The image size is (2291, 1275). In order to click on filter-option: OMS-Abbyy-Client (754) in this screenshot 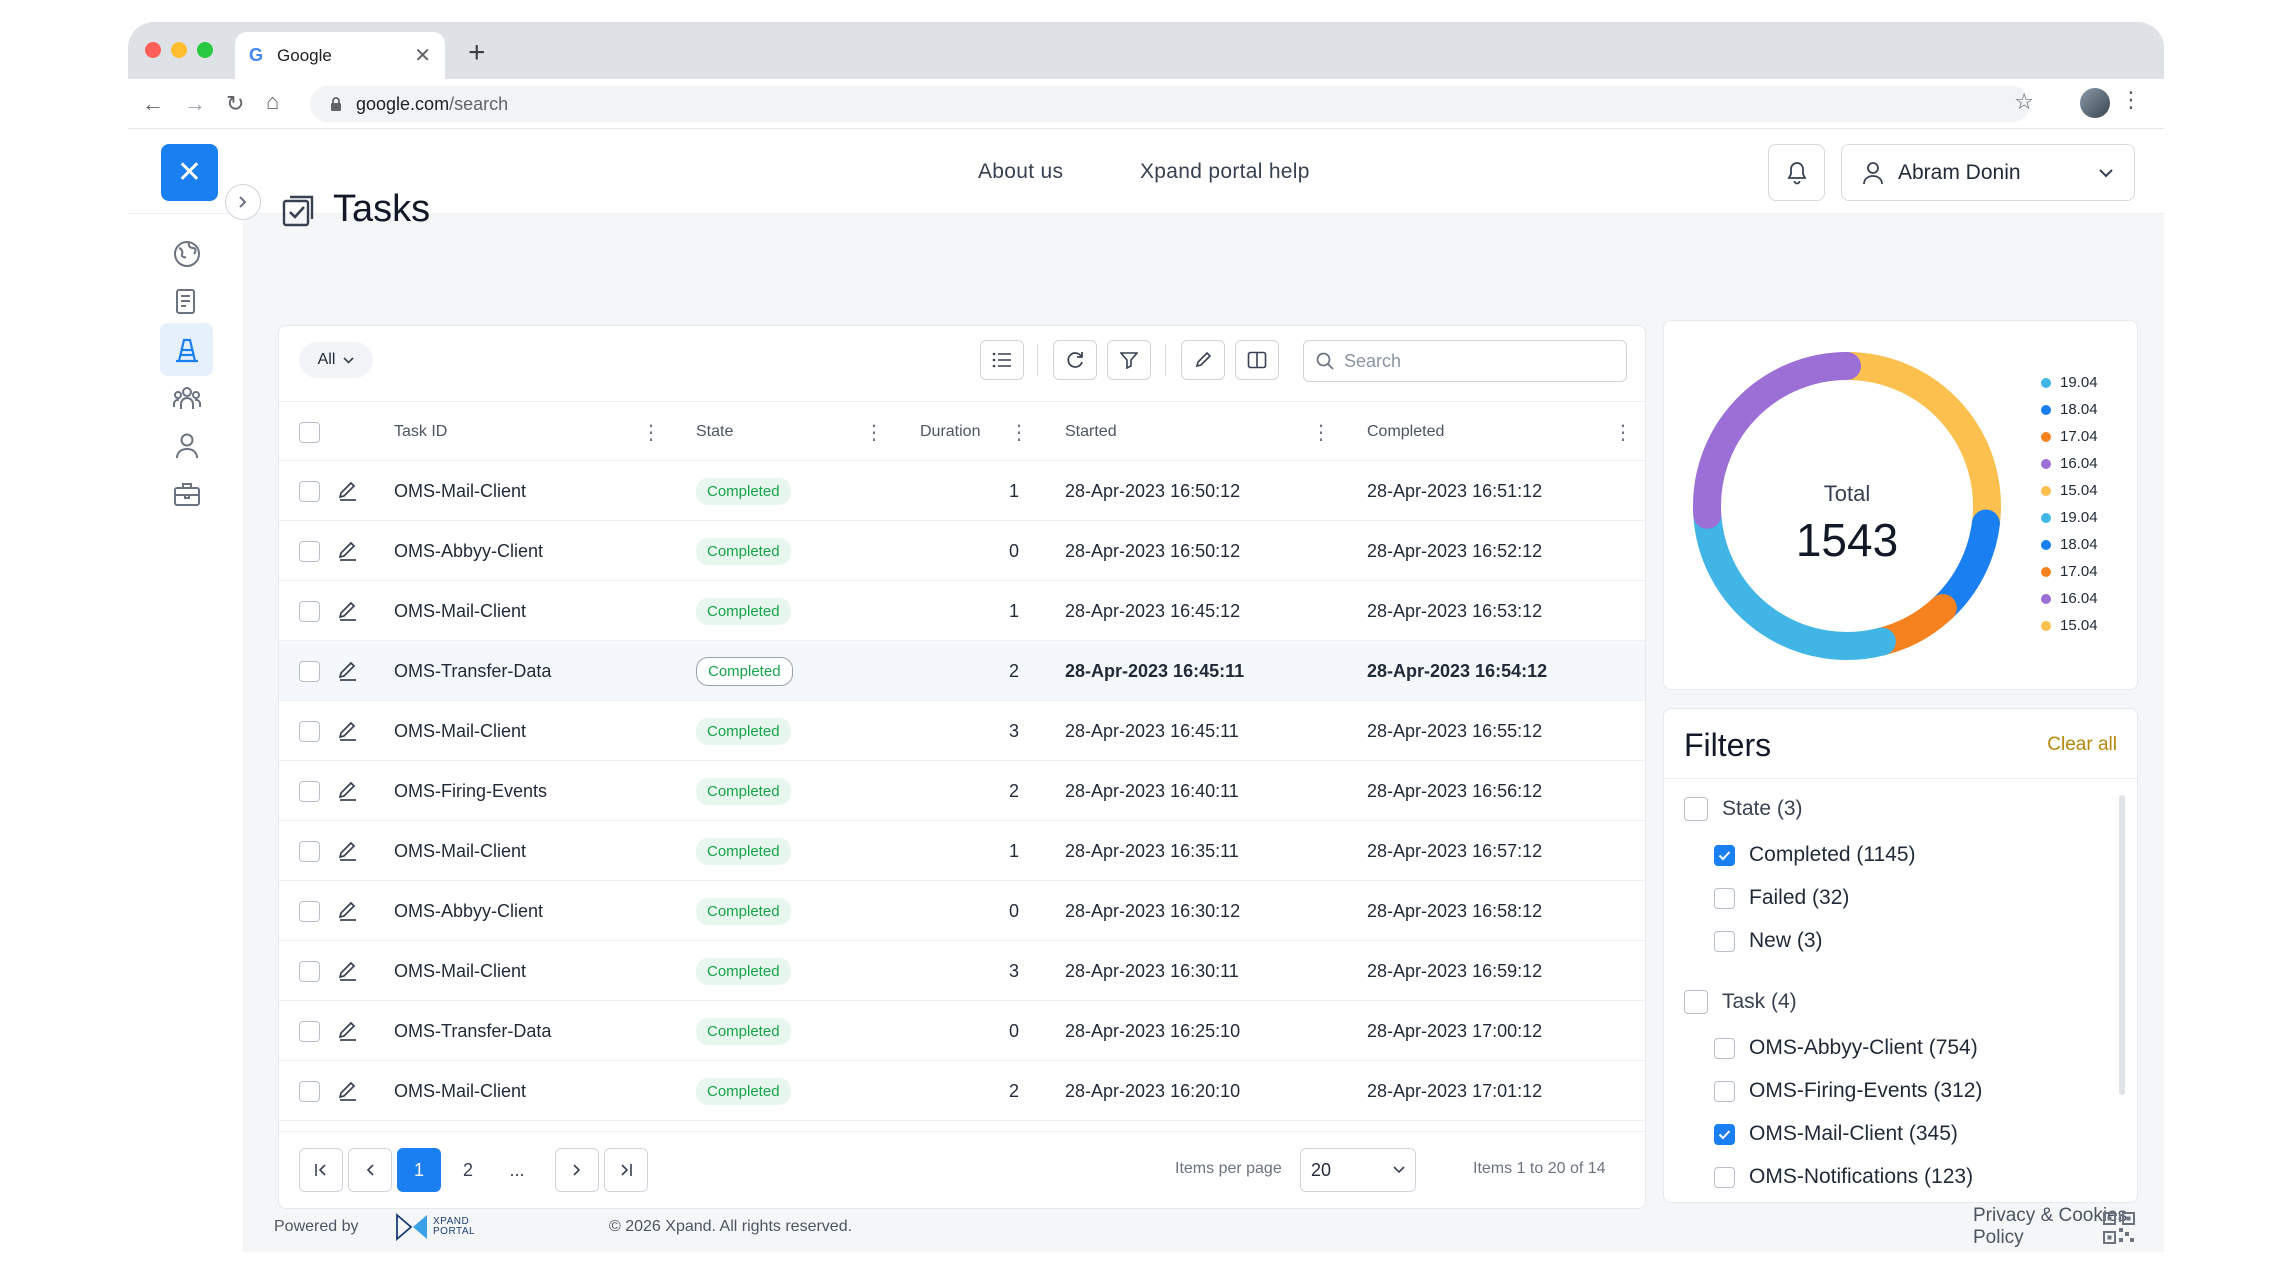, I will do `click(1846, 1048)`.